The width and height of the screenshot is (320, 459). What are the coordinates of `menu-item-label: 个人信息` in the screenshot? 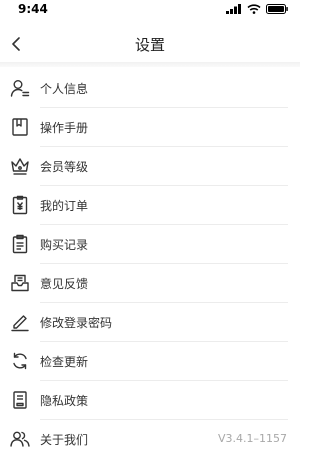 It's located at (64, 89).